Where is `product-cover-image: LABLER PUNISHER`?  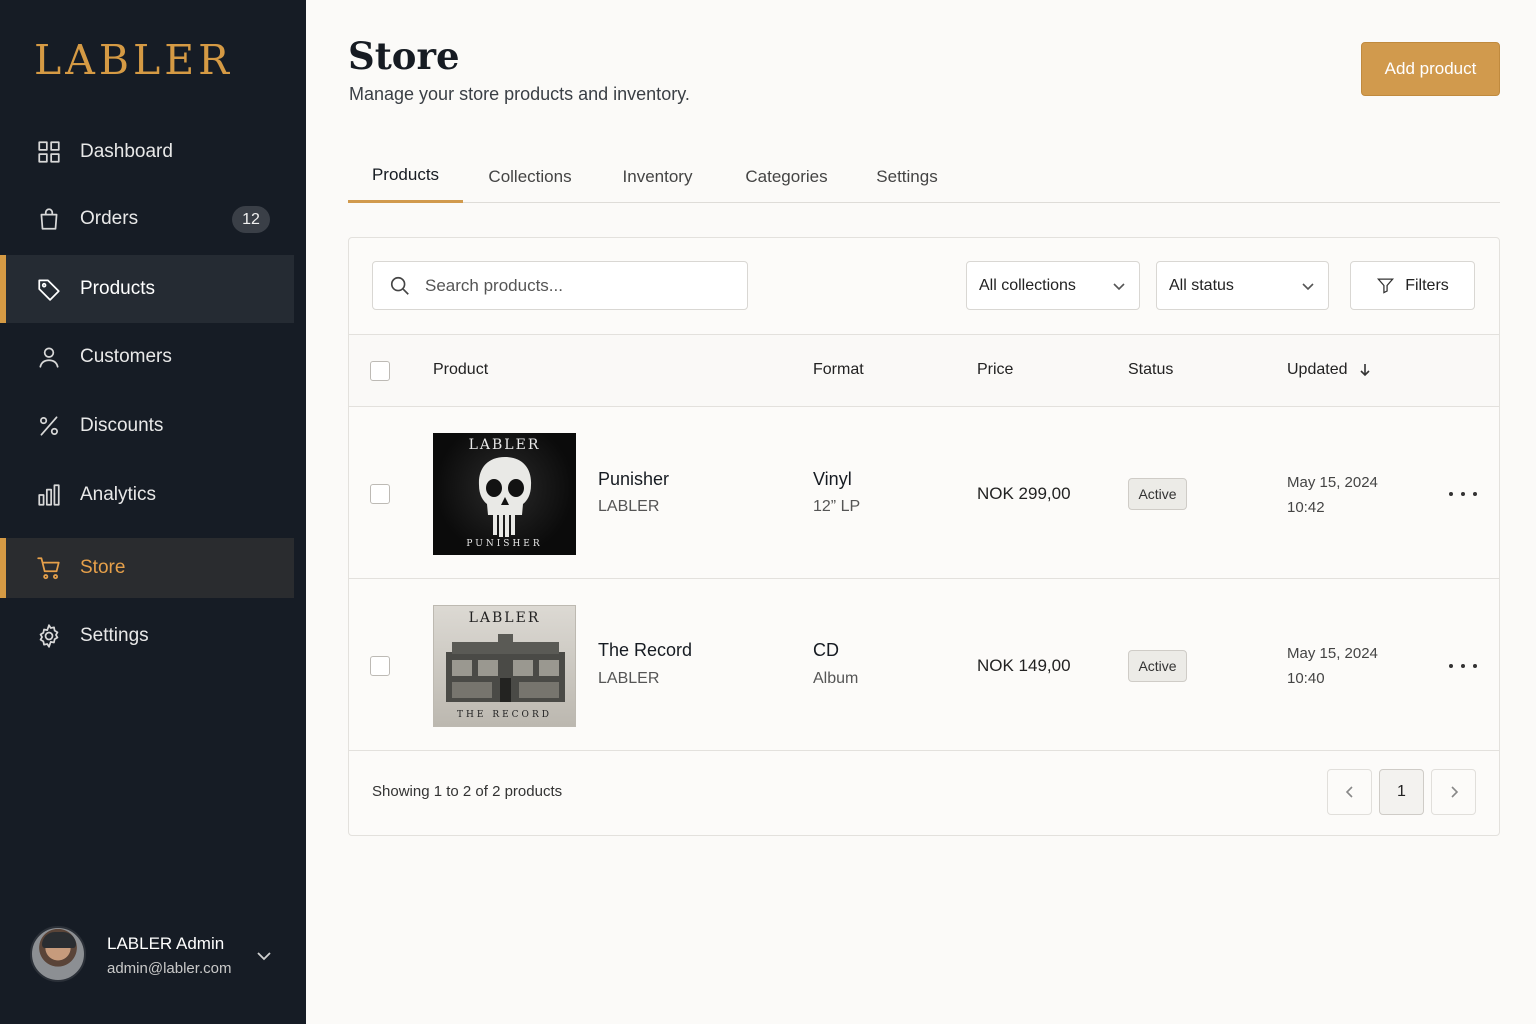
product-cover-image: LABLER PUNISHER is located at coordinates (504, 494).